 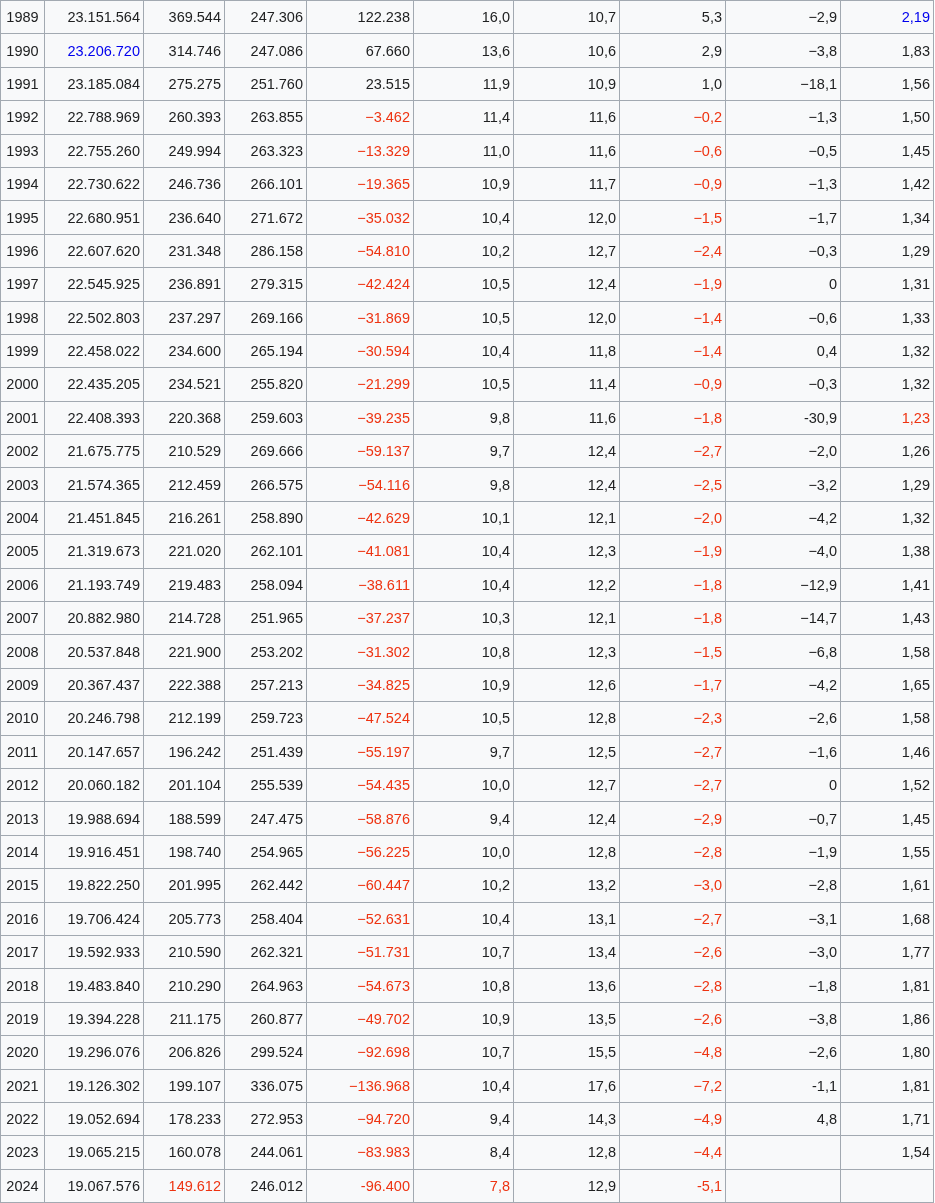 I want to click on year-cell: 2013, so click(x=22, y=818).